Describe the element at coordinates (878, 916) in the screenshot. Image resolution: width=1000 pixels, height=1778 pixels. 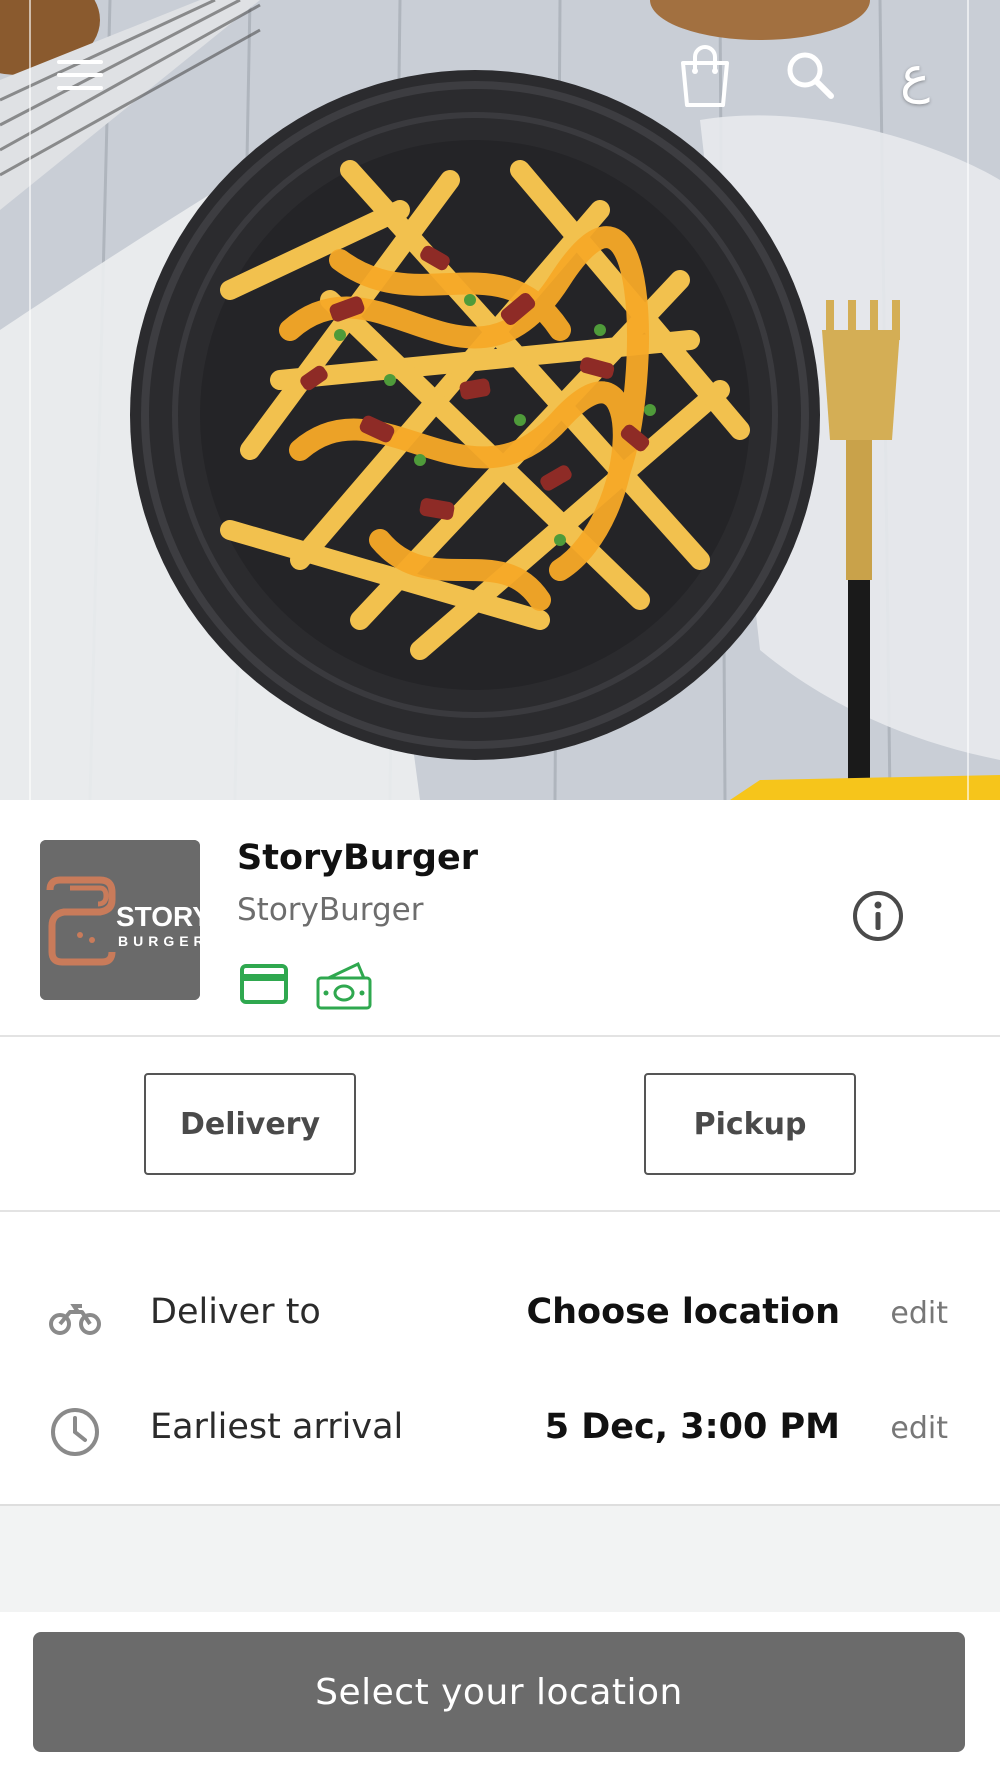
I see `info-icon` at that location.